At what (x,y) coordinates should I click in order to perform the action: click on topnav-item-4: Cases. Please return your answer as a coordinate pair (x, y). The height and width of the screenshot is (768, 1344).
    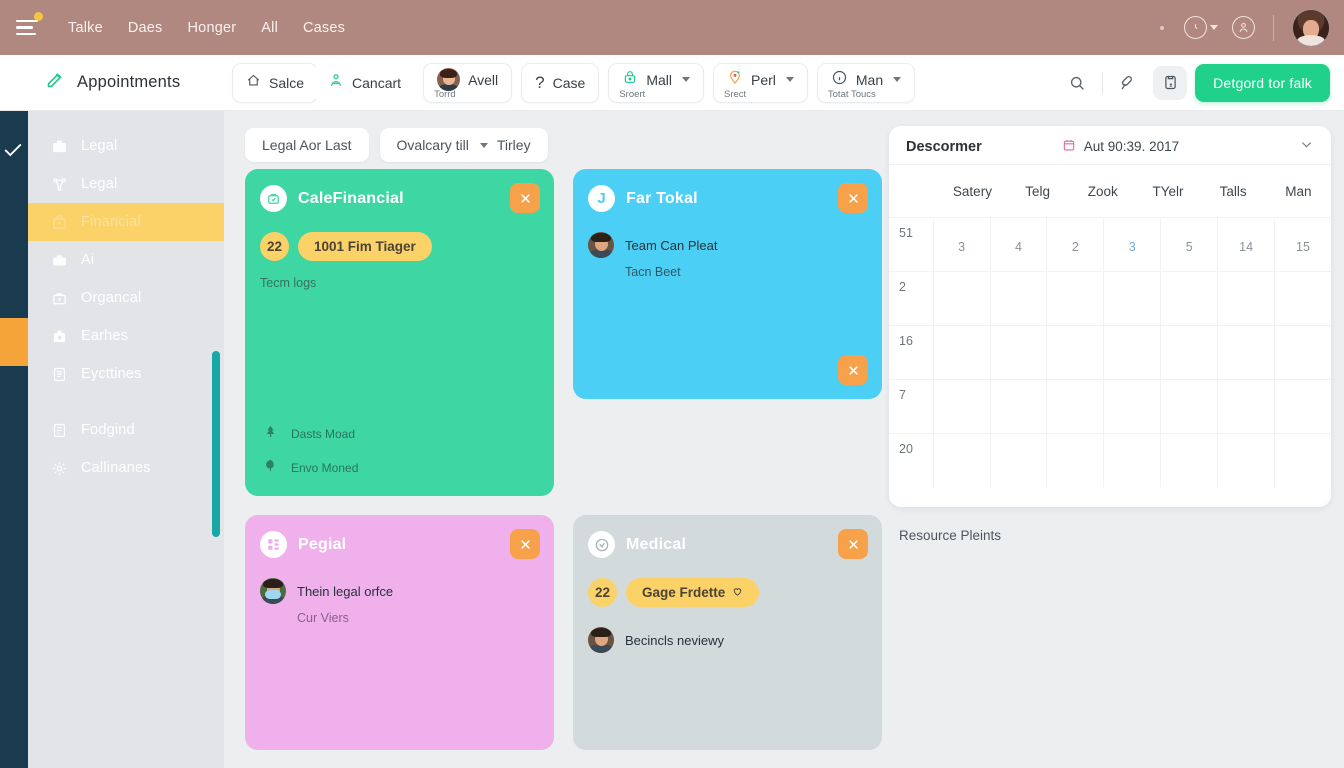
    Looking at the image, I should click on (324, 28).